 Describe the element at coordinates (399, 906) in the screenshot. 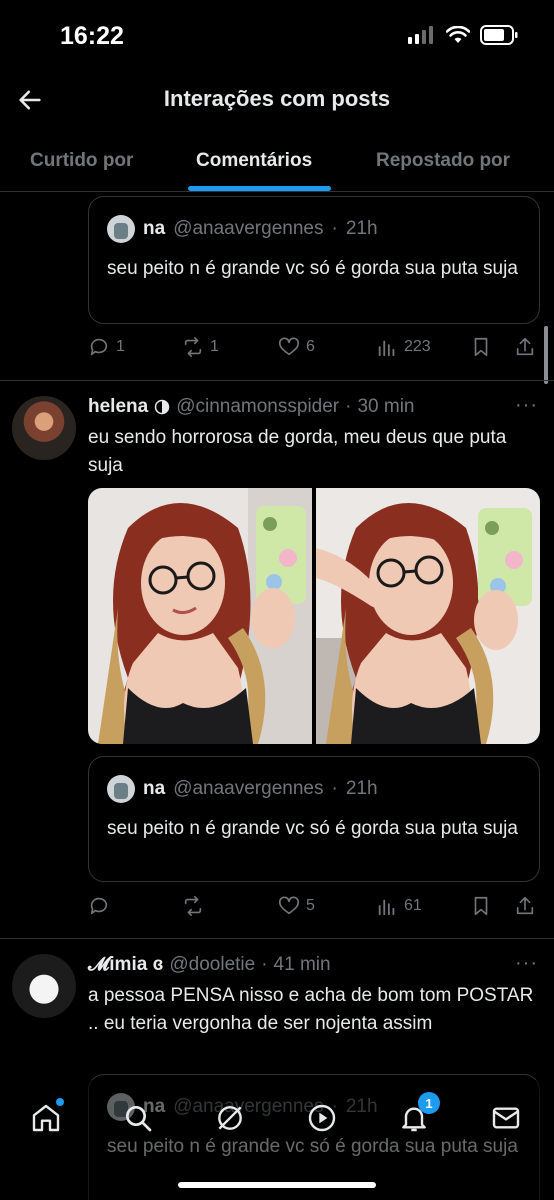

I see `views-button: 61` at that location.